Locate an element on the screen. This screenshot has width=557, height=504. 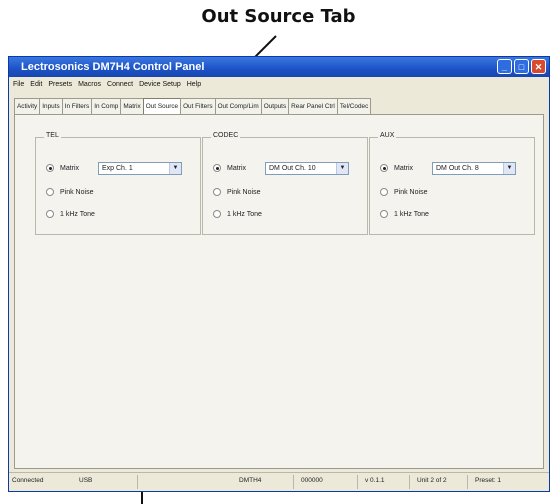
window-title: Lectrosonics DM7H4 Control Panel is located at coordinates (113, 67).